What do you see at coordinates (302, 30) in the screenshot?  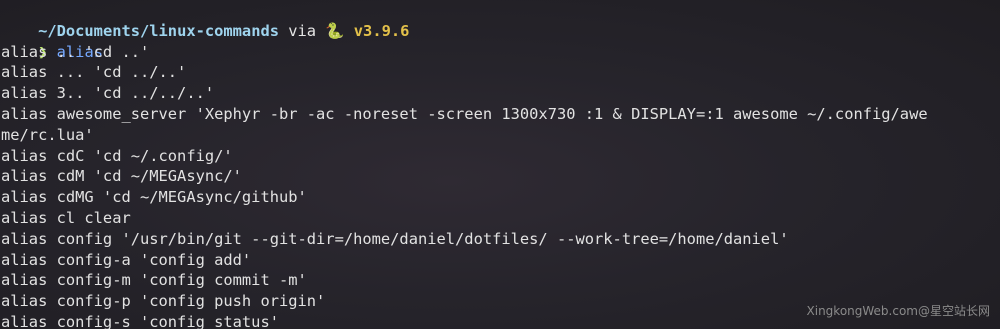 I see `prompt-via-text: via` at bounding box center [302, 30].